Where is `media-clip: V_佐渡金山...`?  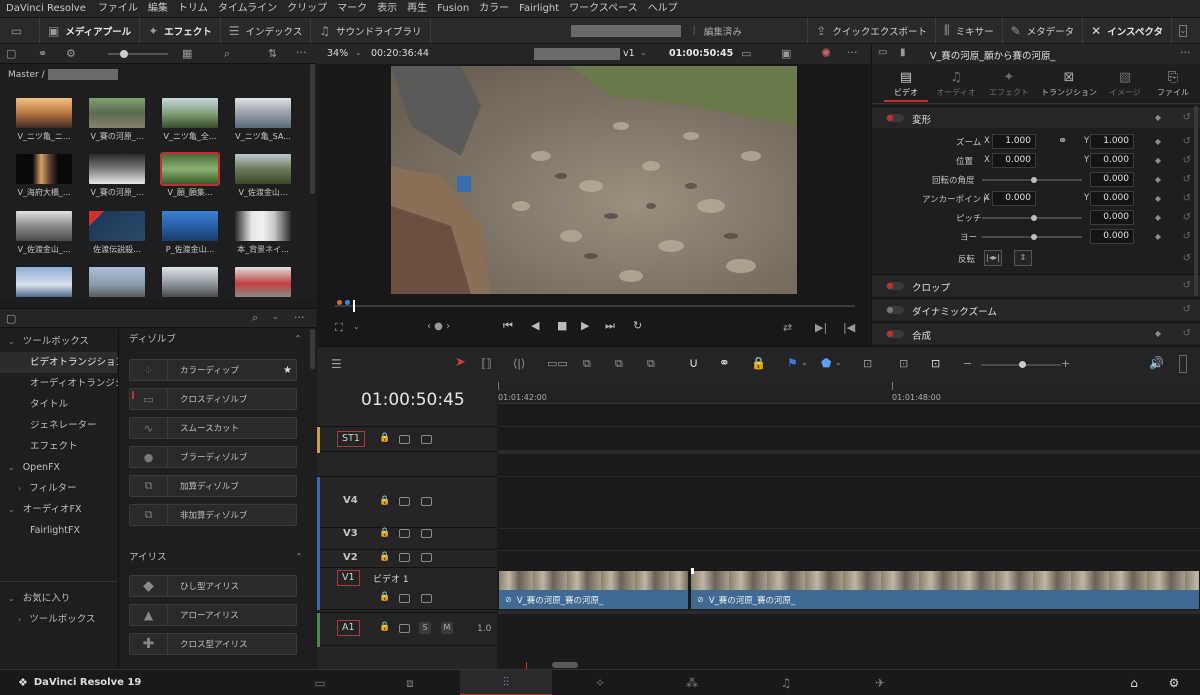 media-clip: V_佐渡金山... is located at coordinates (263, 179).